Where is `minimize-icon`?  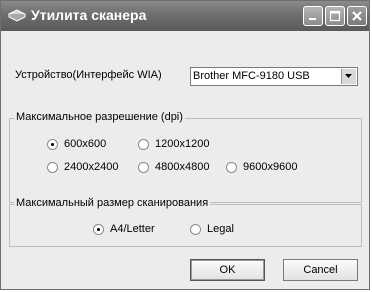
minimize-icon is located at coordinates (312, 19).